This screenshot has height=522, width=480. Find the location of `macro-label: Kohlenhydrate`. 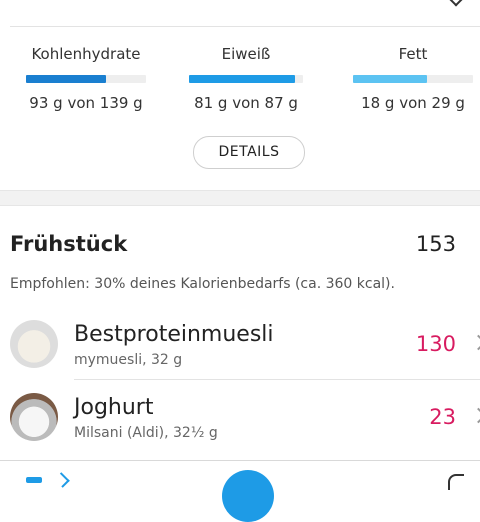

macro-label: Kohlenhydrate is located at coordinates (86, 54).